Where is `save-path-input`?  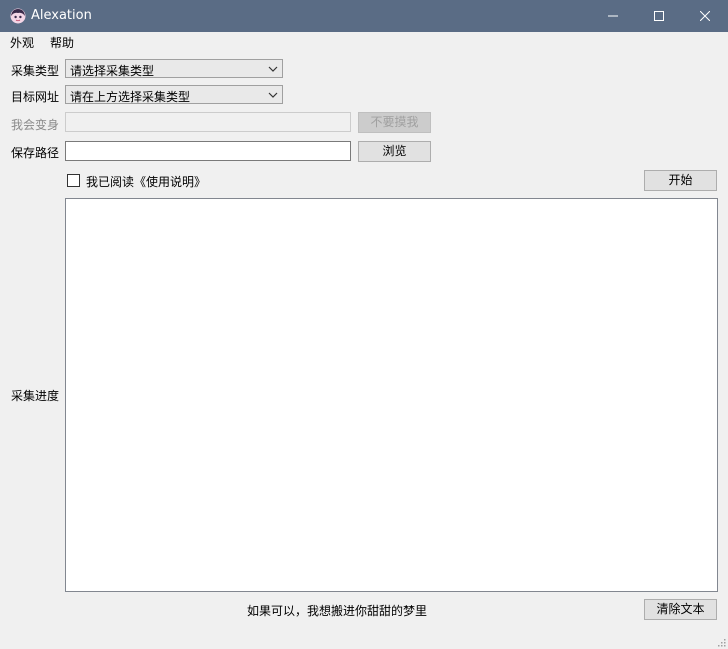 save-path-input is located at coordinates (208, 151).